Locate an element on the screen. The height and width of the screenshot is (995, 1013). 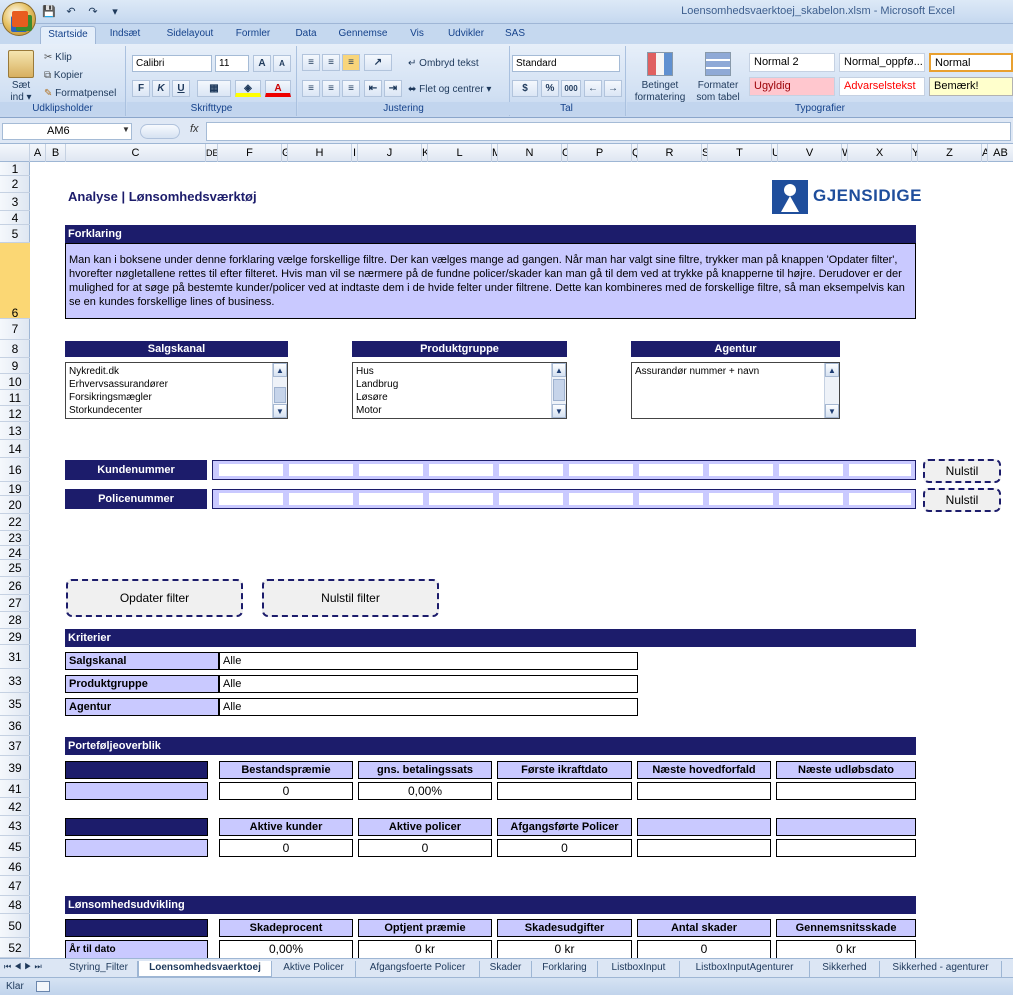
row-header: 23 is located at coordinates (15, 538).